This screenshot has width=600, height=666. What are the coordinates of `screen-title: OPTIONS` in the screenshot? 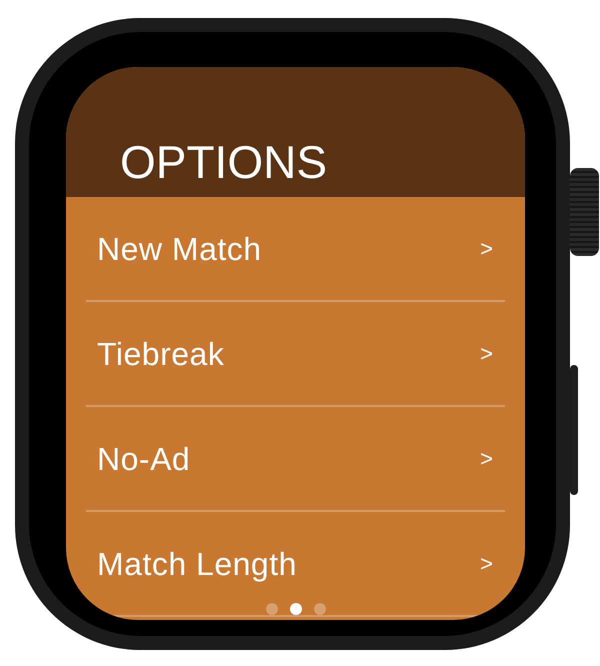 It's located at (224, 162).